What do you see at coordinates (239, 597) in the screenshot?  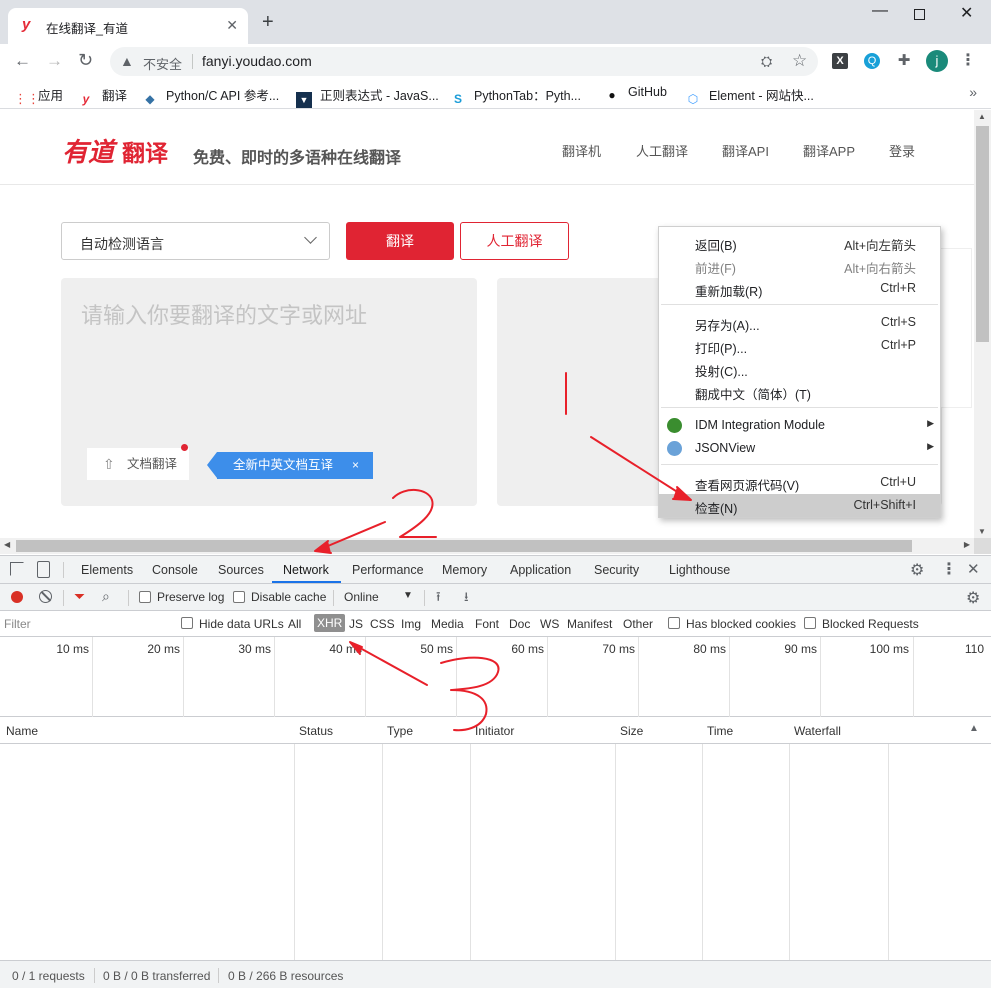 I see `disable-cache-checkbox` at bounding box center [239, 597].